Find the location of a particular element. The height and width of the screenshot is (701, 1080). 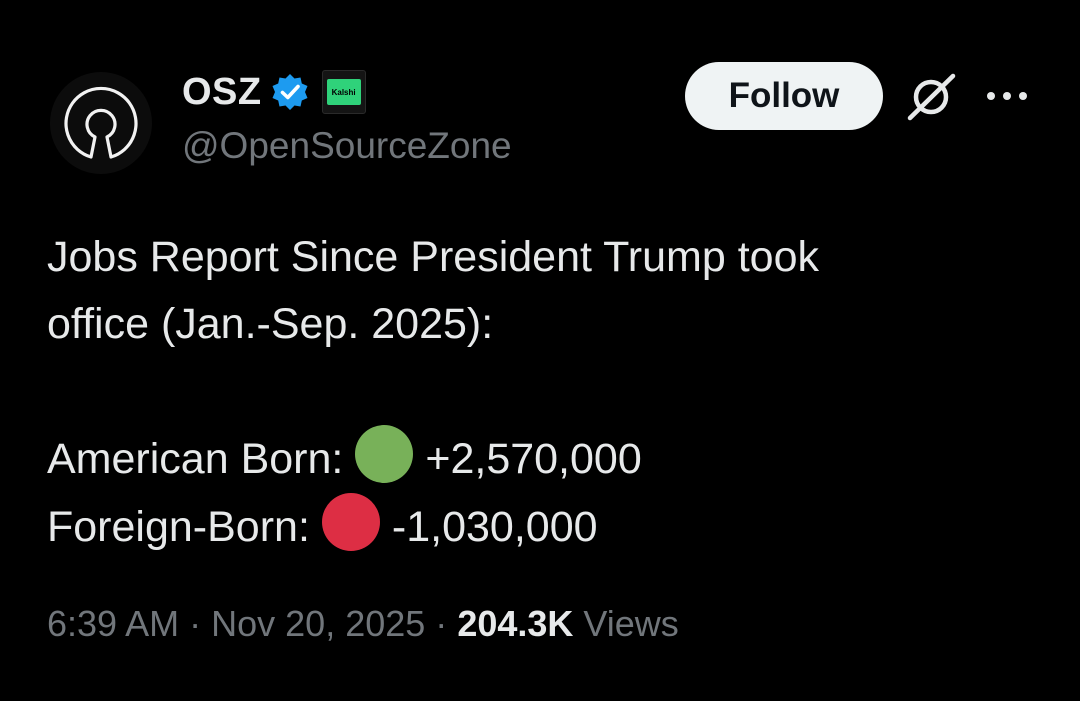

affiliate-badge: Kalshi is located at coordinates (343, 92).